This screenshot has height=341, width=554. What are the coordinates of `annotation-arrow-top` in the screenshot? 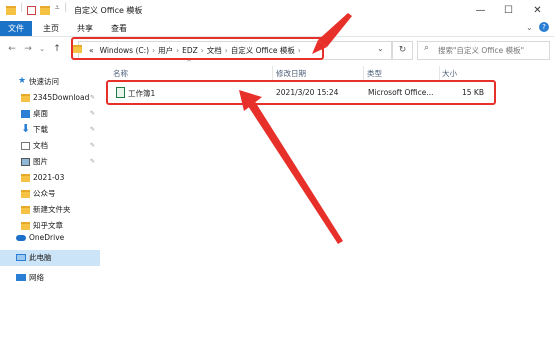 It's located at (335, 30).